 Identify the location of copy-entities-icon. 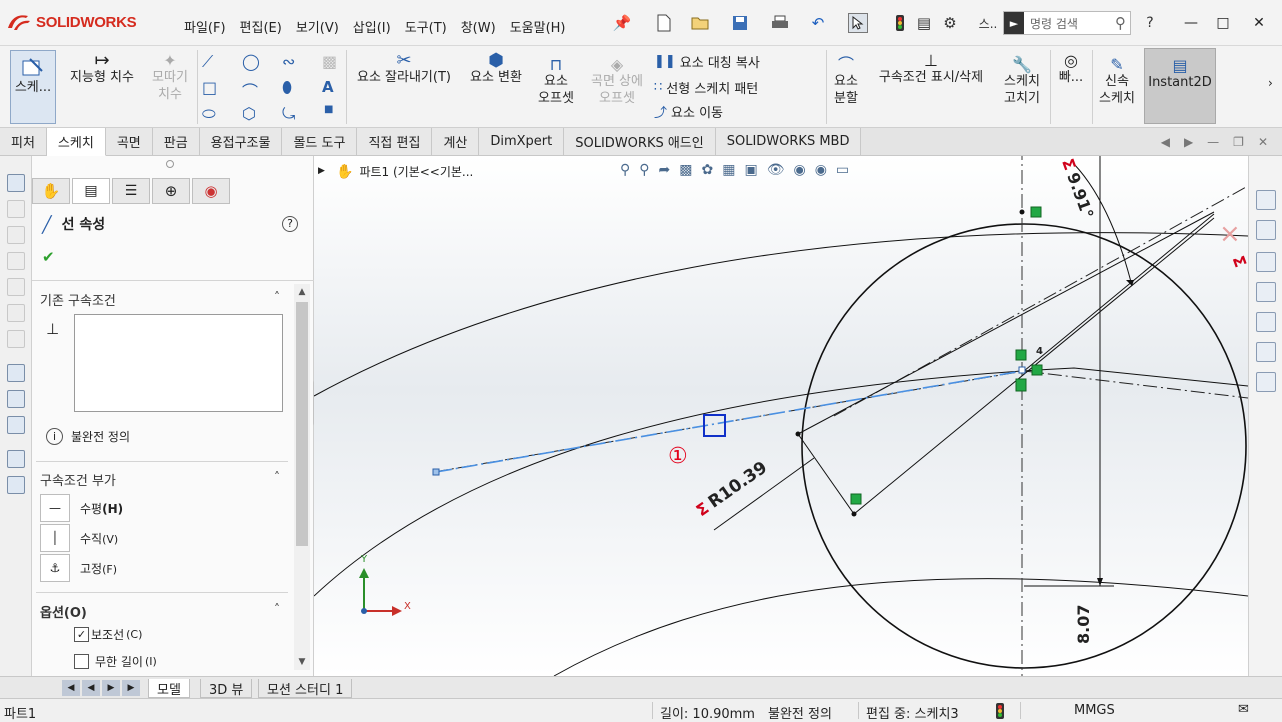
(16, 459).